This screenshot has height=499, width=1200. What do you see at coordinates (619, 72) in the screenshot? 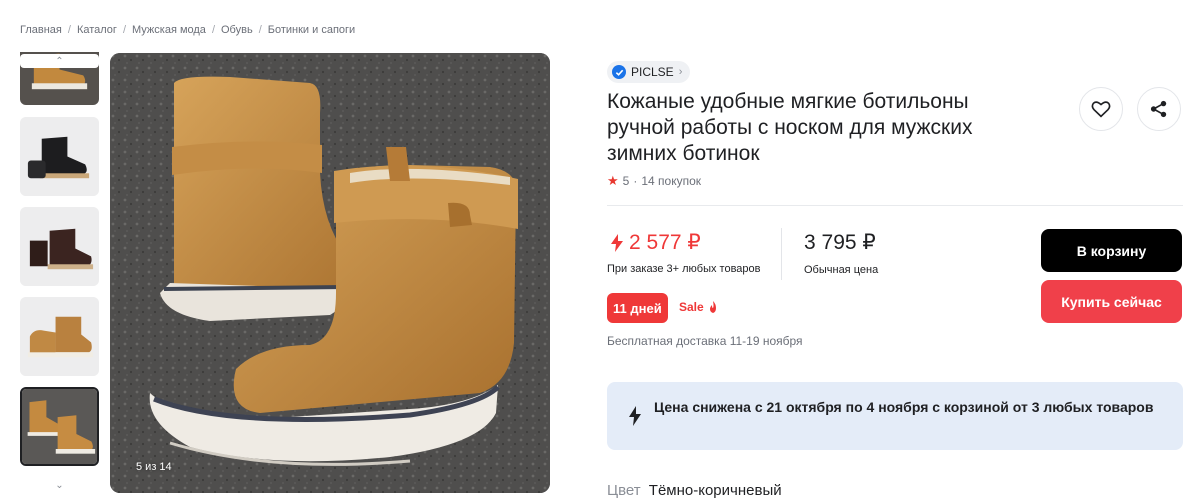
I see `verified-badge-icon` at bounding box center [619, 72].